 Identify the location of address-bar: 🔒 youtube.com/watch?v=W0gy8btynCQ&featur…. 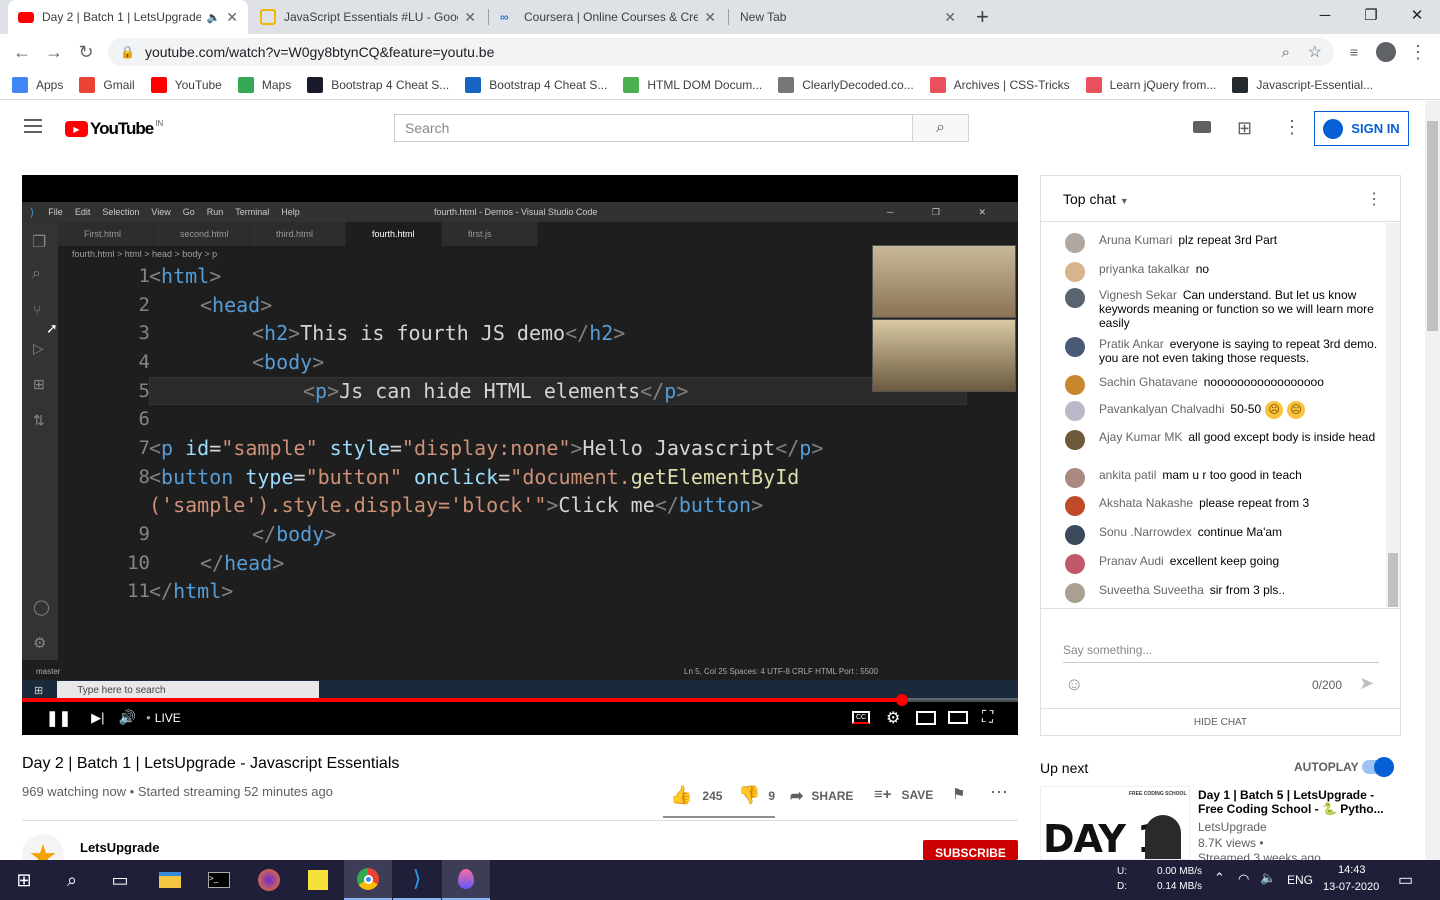
(721, 52).